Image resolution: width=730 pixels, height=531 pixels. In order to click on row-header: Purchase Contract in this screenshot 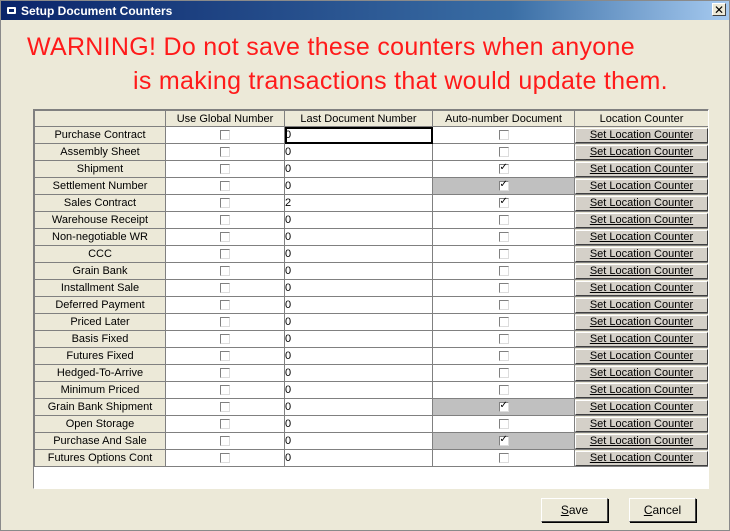, I will do `click(100, 135)`.